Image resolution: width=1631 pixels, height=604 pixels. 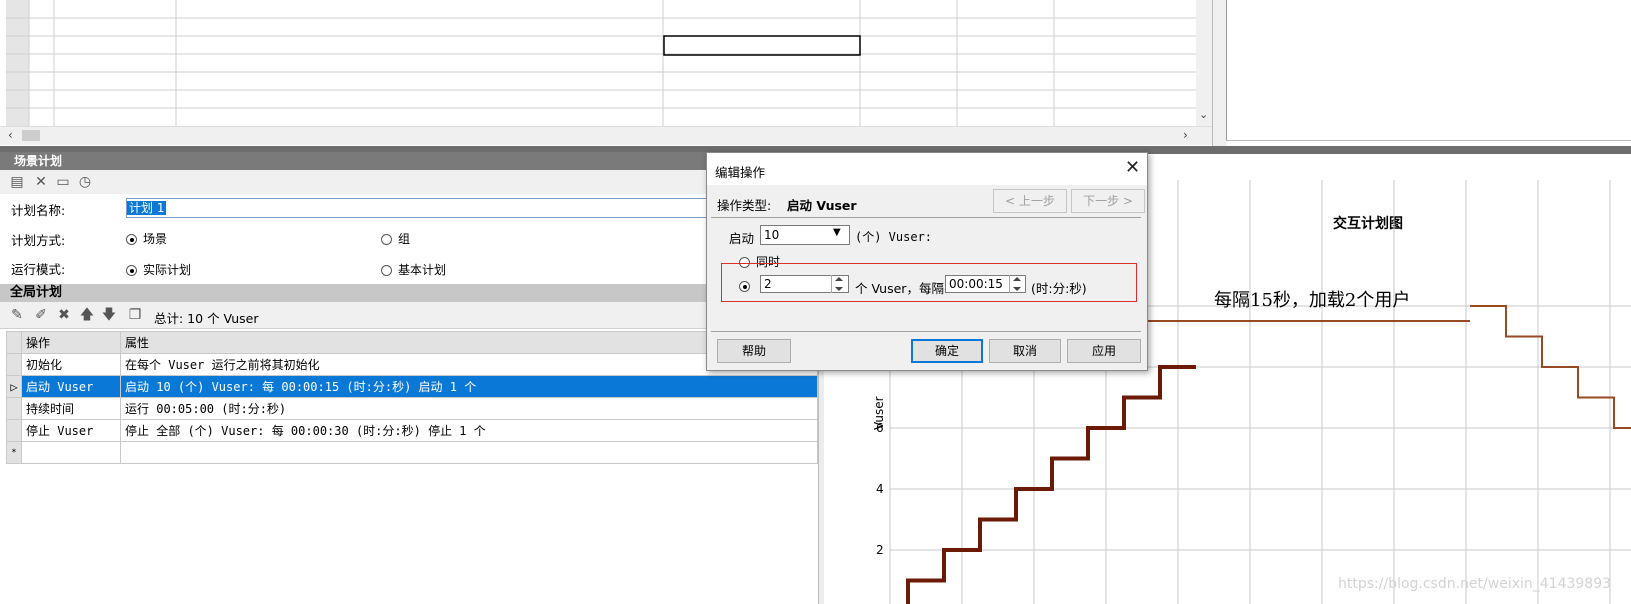 I want to click on y-tick-label: 4, so click(x=880, y=489).